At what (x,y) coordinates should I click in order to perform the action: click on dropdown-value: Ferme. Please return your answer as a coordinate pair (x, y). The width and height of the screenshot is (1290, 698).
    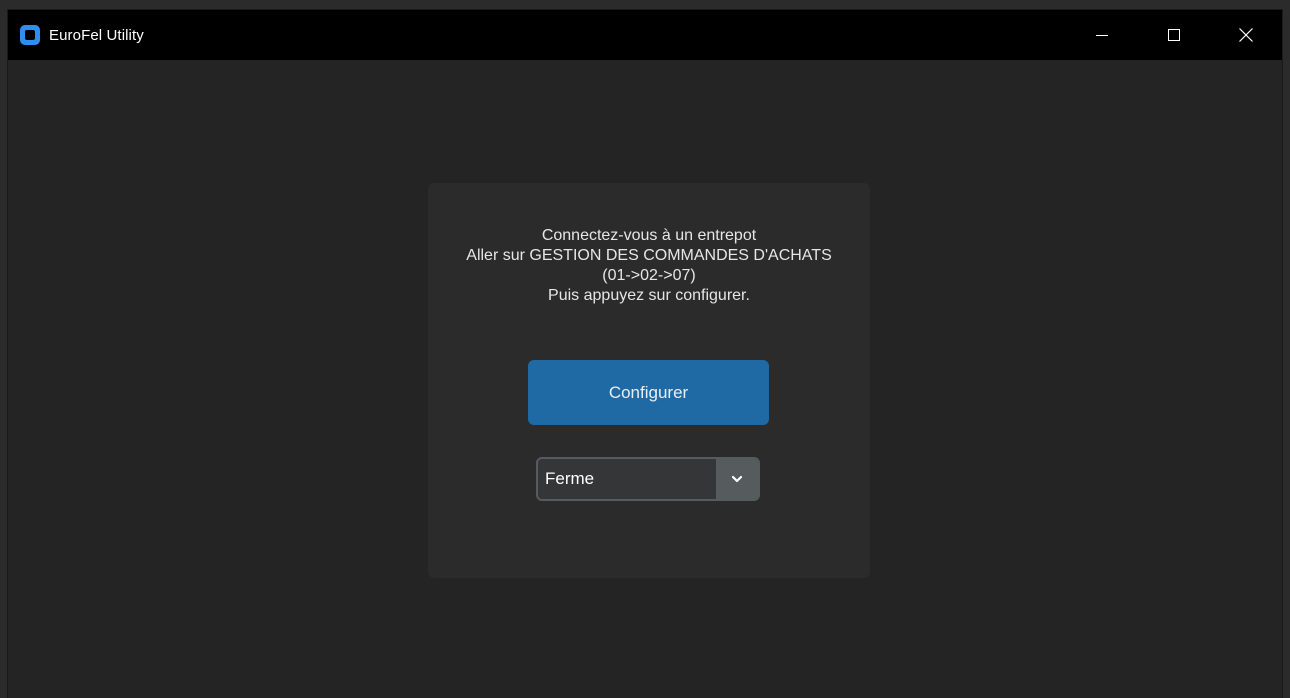
    Looking at the image, I should click on (627, 479).